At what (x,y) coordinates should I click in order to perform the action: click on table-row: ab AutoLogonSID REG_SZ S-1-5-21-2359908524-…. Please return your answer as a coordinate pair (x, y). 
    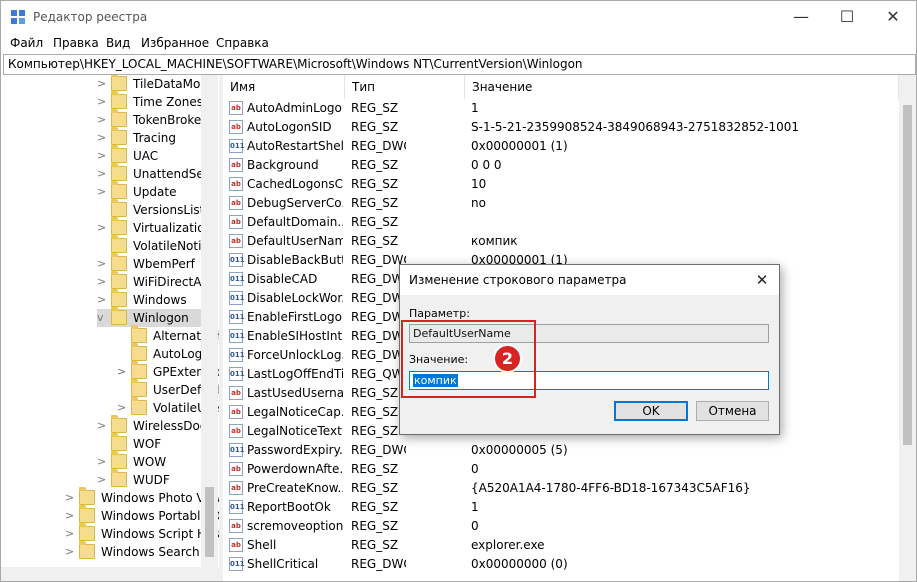
    Looking at the image, I should click on (561, 127).